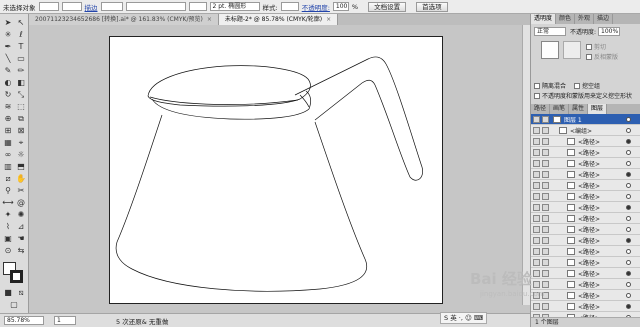  I want to click on zoom-dropdown: 85.78%, so click(24, 320).